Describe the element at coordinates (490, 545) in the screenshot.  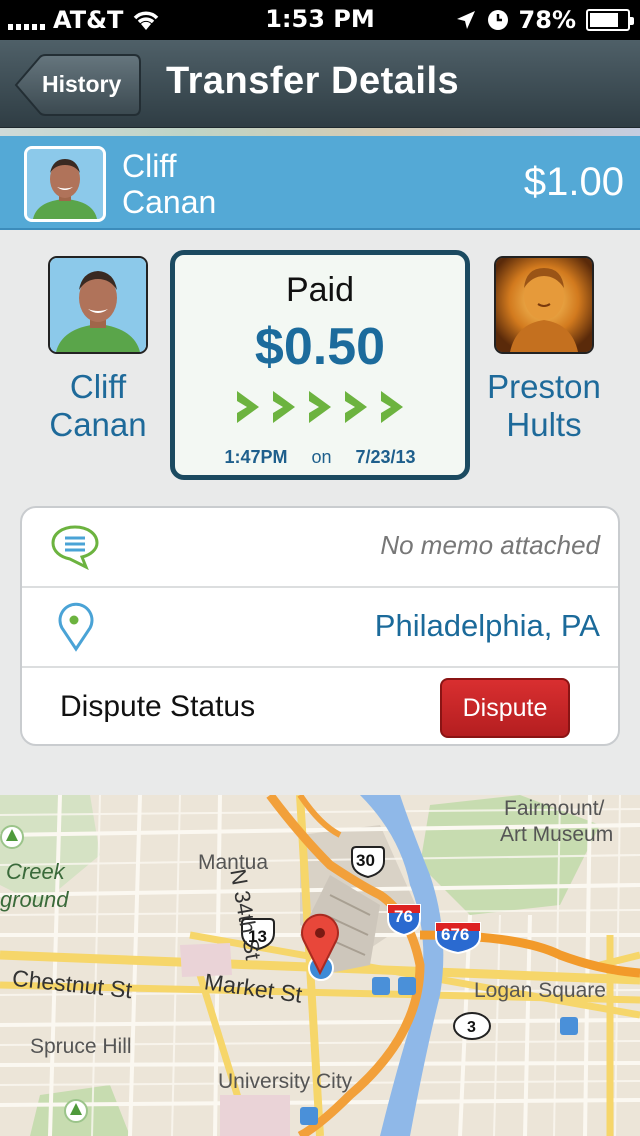
I see `memo-text: No memo attached` at that location.